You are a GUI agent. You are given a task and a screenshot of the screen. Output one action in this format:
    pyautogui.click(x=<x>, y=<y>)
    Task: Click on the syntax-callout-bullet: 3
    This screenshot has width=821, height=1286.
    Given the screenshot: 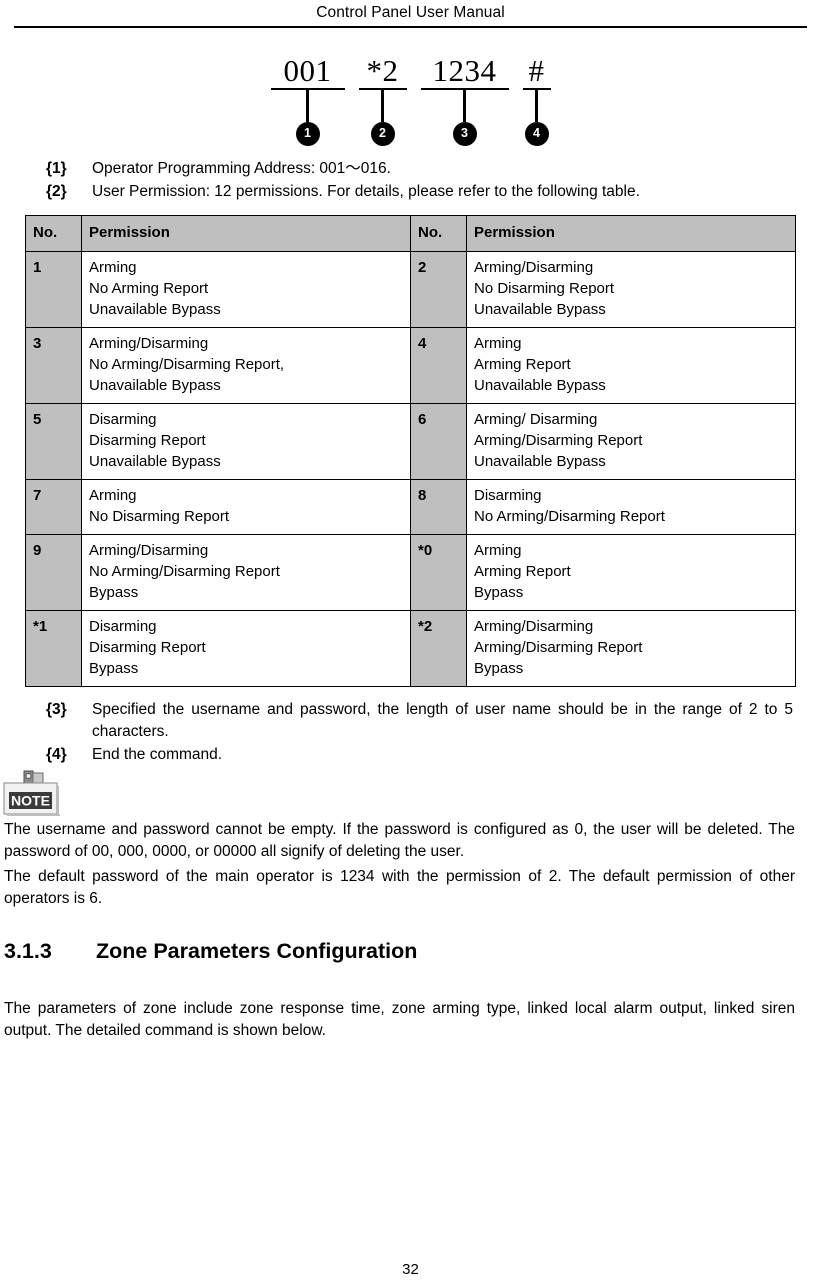 What is the action you would take?
    pyautogui.click(x=464, y=133)
    